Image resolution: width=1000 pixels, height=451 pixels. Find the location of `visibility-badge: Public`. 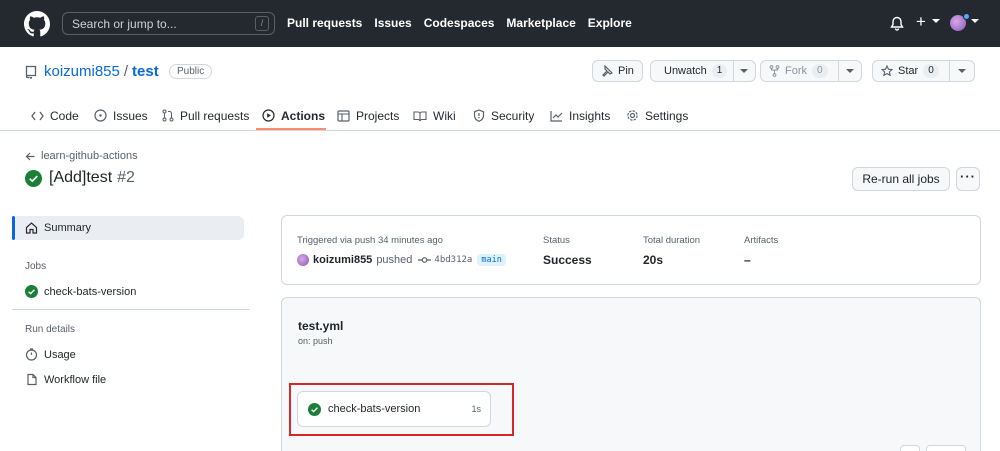

visibility-badge: Public is located at coordinates (191, 71).